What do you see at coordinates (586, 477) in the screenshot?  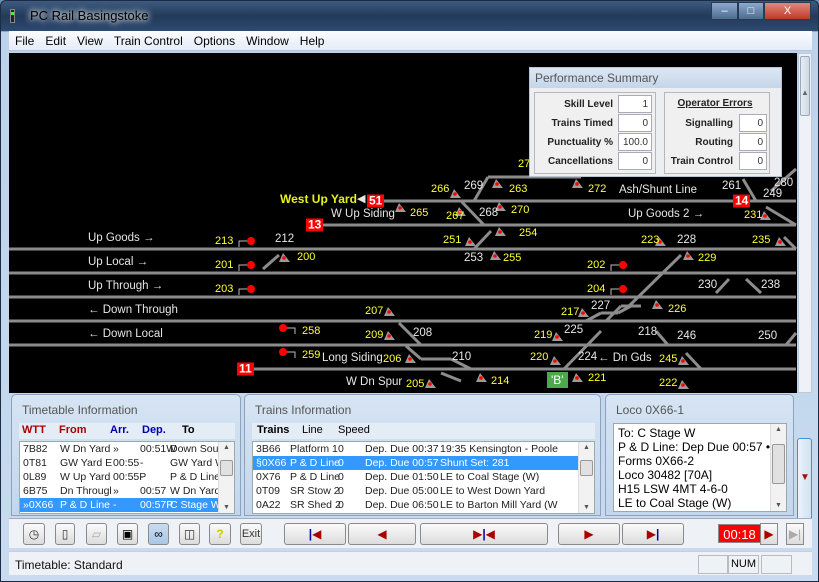 I see `trains-scrollbar: ▲ ▼` at bounding box center [586, 477].